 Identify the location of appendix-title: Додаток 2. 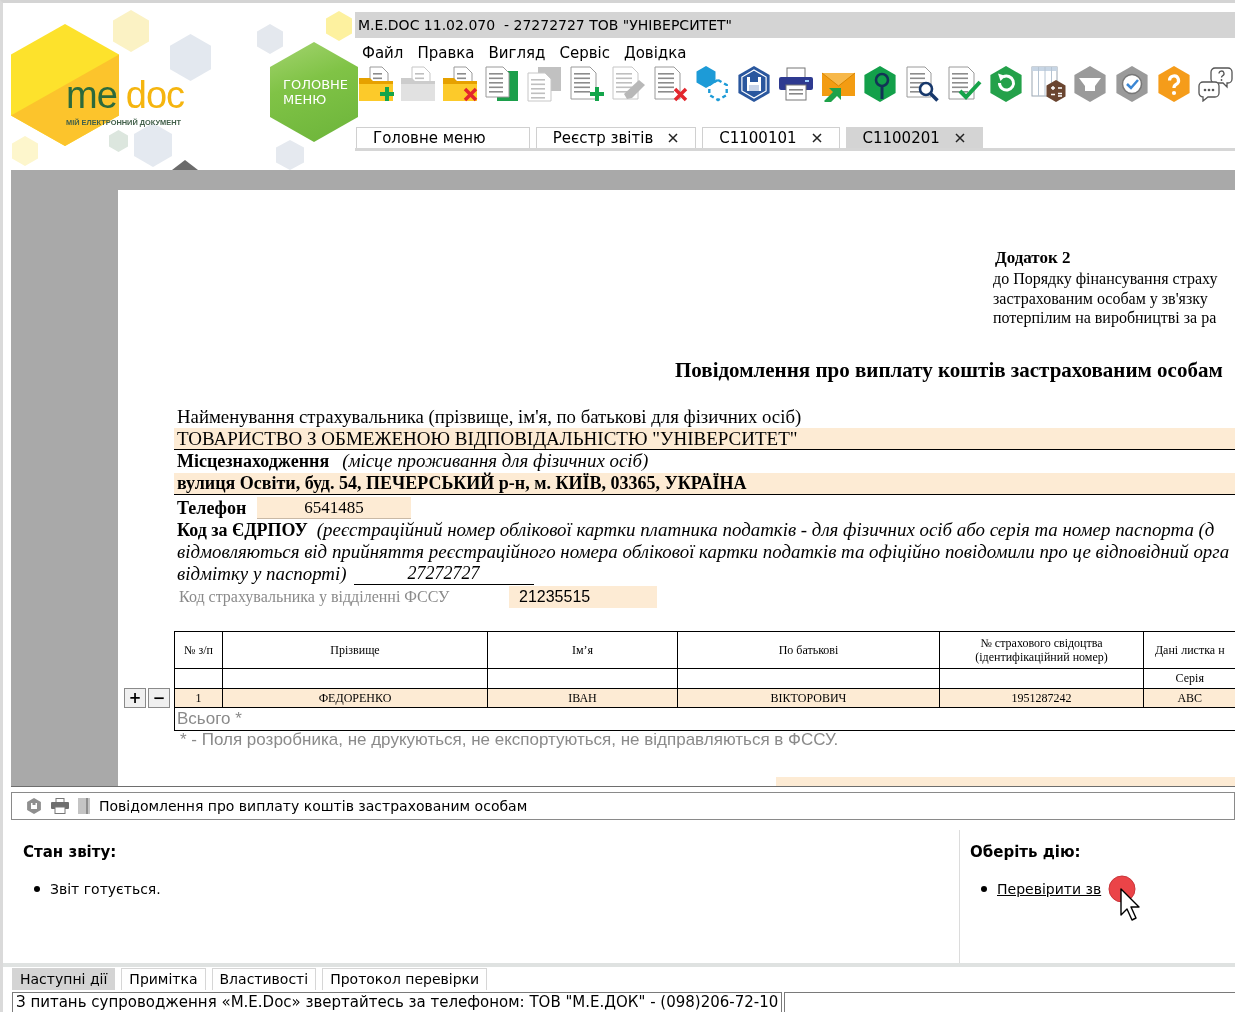
(1032, 258).